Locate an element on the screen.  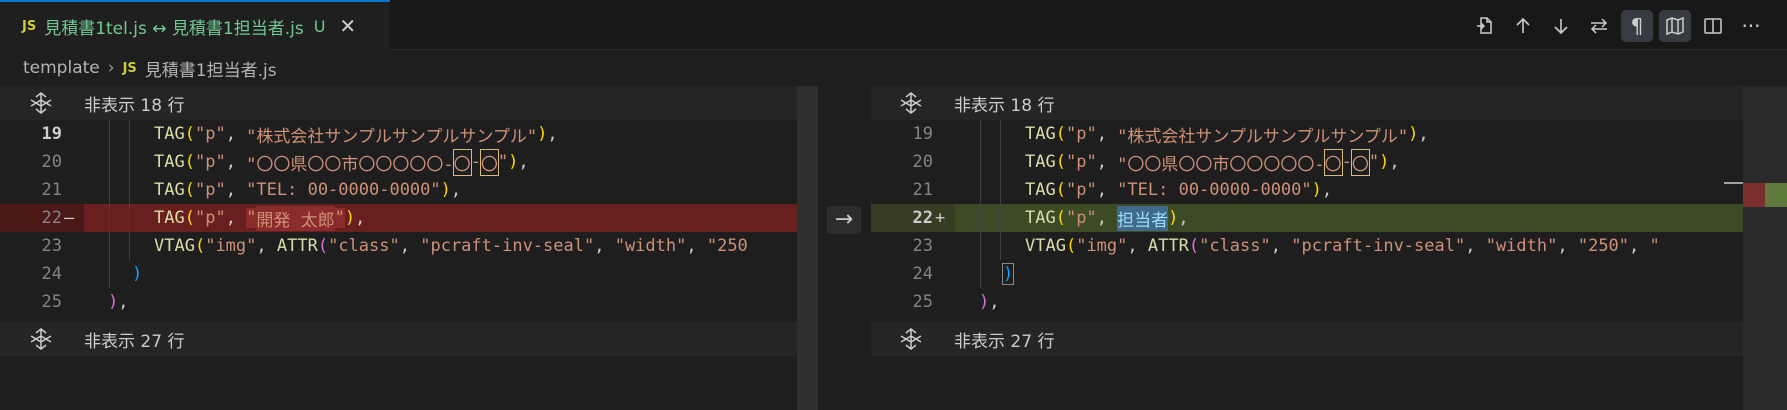
chevron-right-icon: › is located at coordinates (111, 68).